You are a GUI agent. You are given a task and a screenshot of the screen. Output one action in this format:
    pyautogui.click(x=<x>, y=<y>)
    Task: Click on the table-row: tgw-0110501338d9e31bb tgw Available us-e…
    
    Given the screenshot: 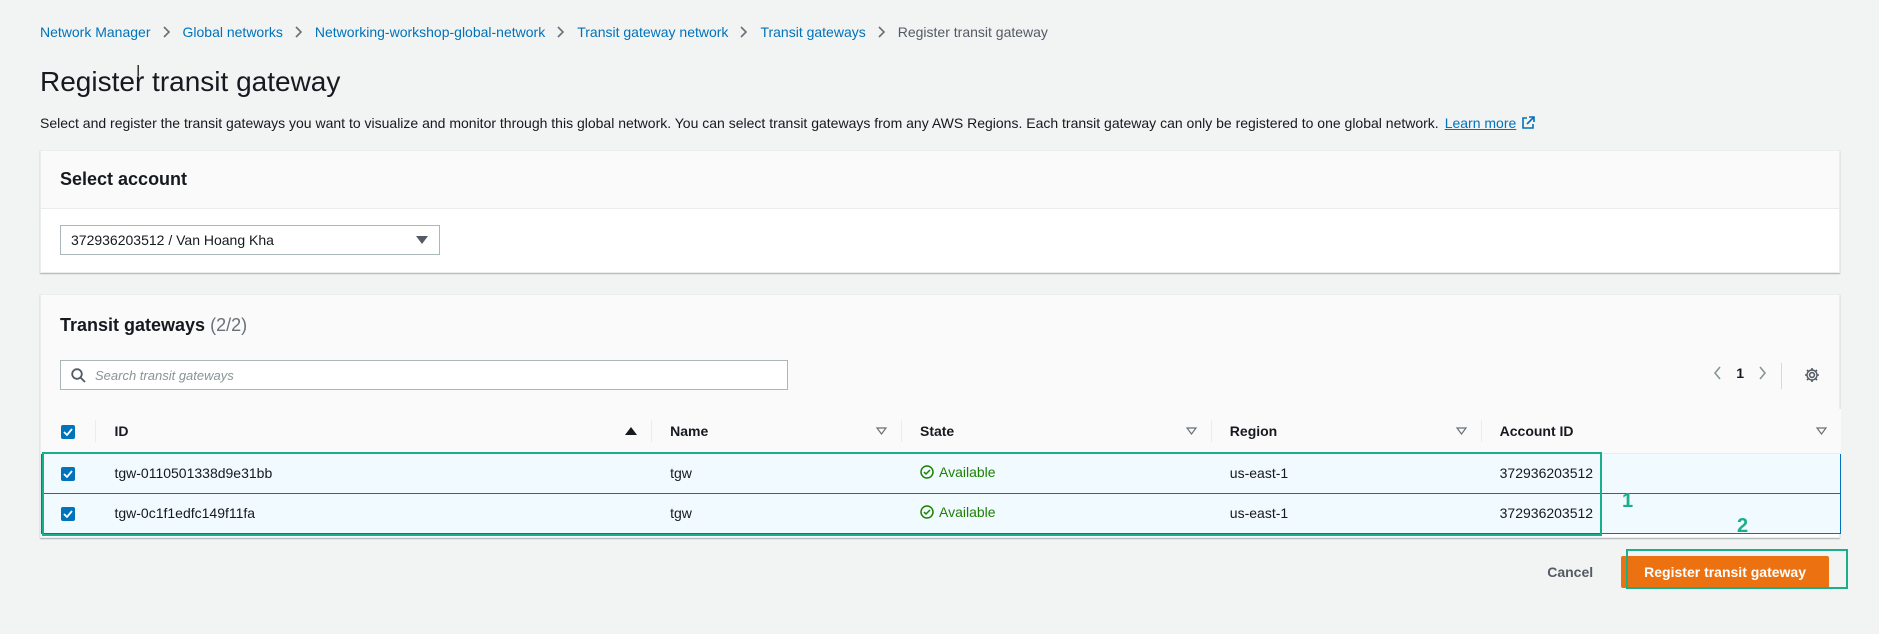 What is the action you would take?
    pyautogui.click(x=941, y=473)
    